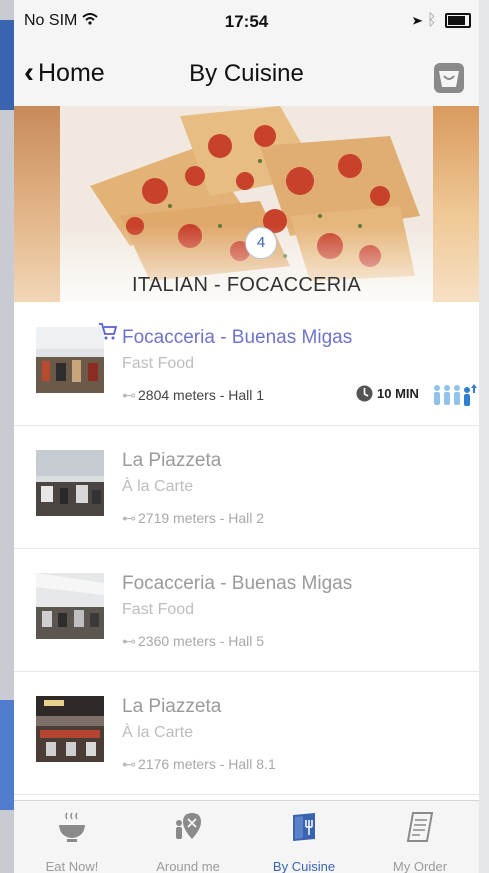  I want to click on wait-time: 10 MIN, so click(387, 393).